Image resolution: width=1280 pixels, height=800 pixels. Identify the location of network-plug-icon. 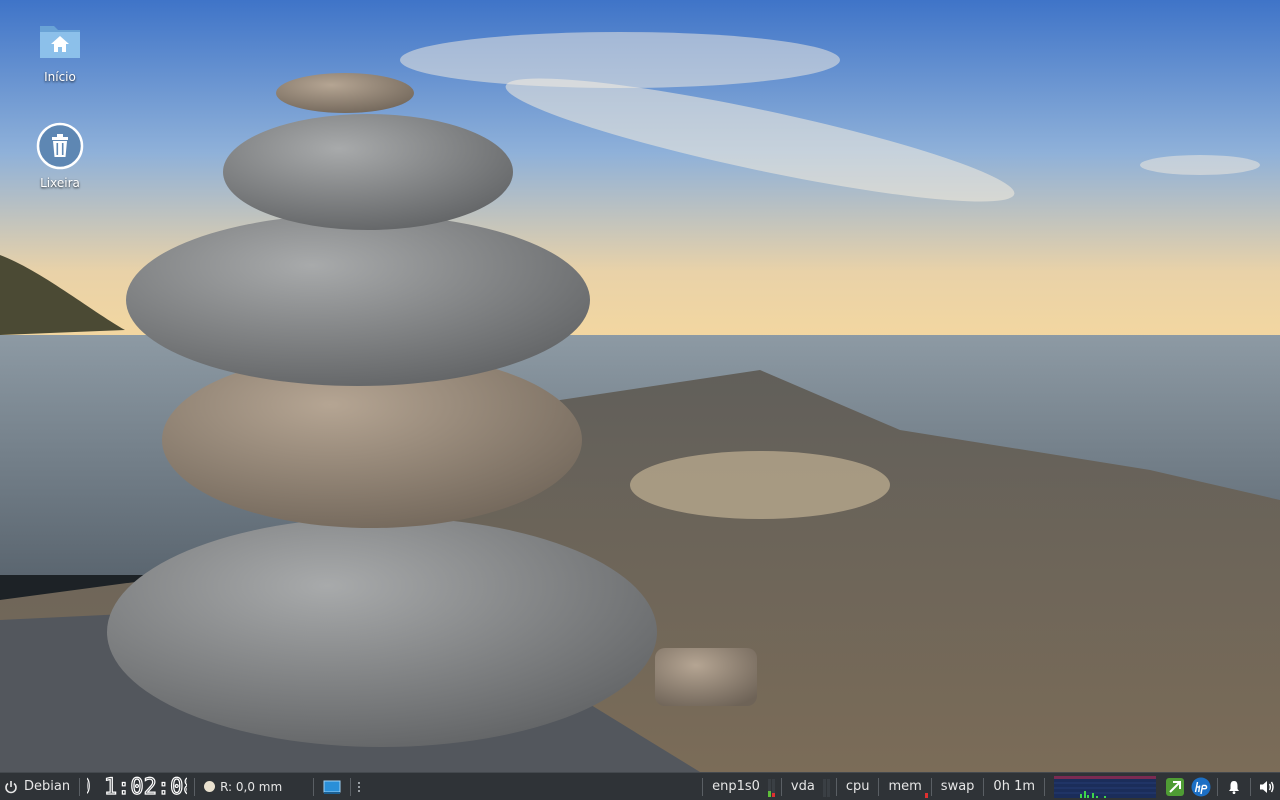
(1175, 786).